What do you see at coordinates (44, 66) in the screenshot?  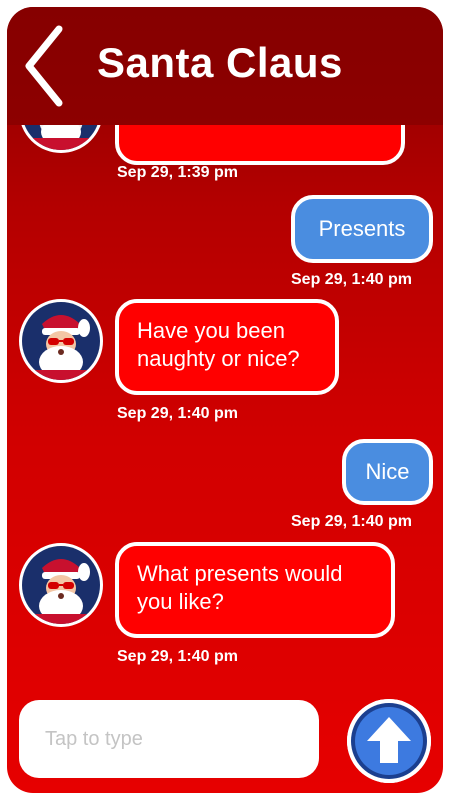 I see `chevron-left-icon` at bounding box center [44, 66].